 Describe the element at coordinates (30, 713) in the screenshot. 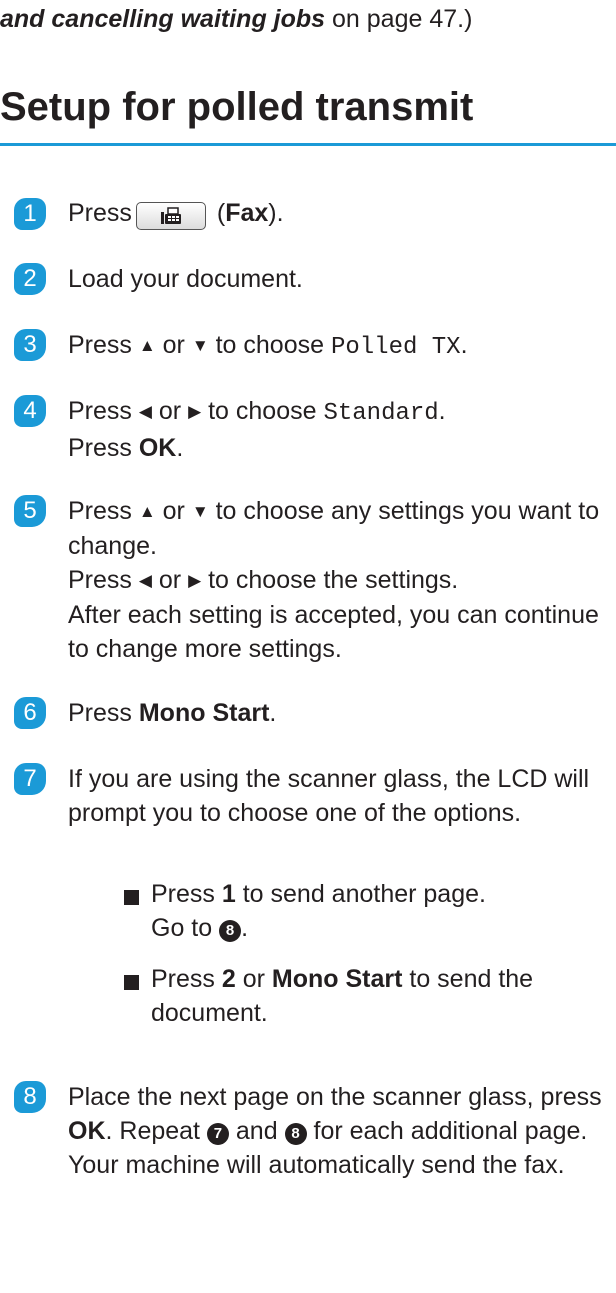

I see `step-number-6: 6` at that location.